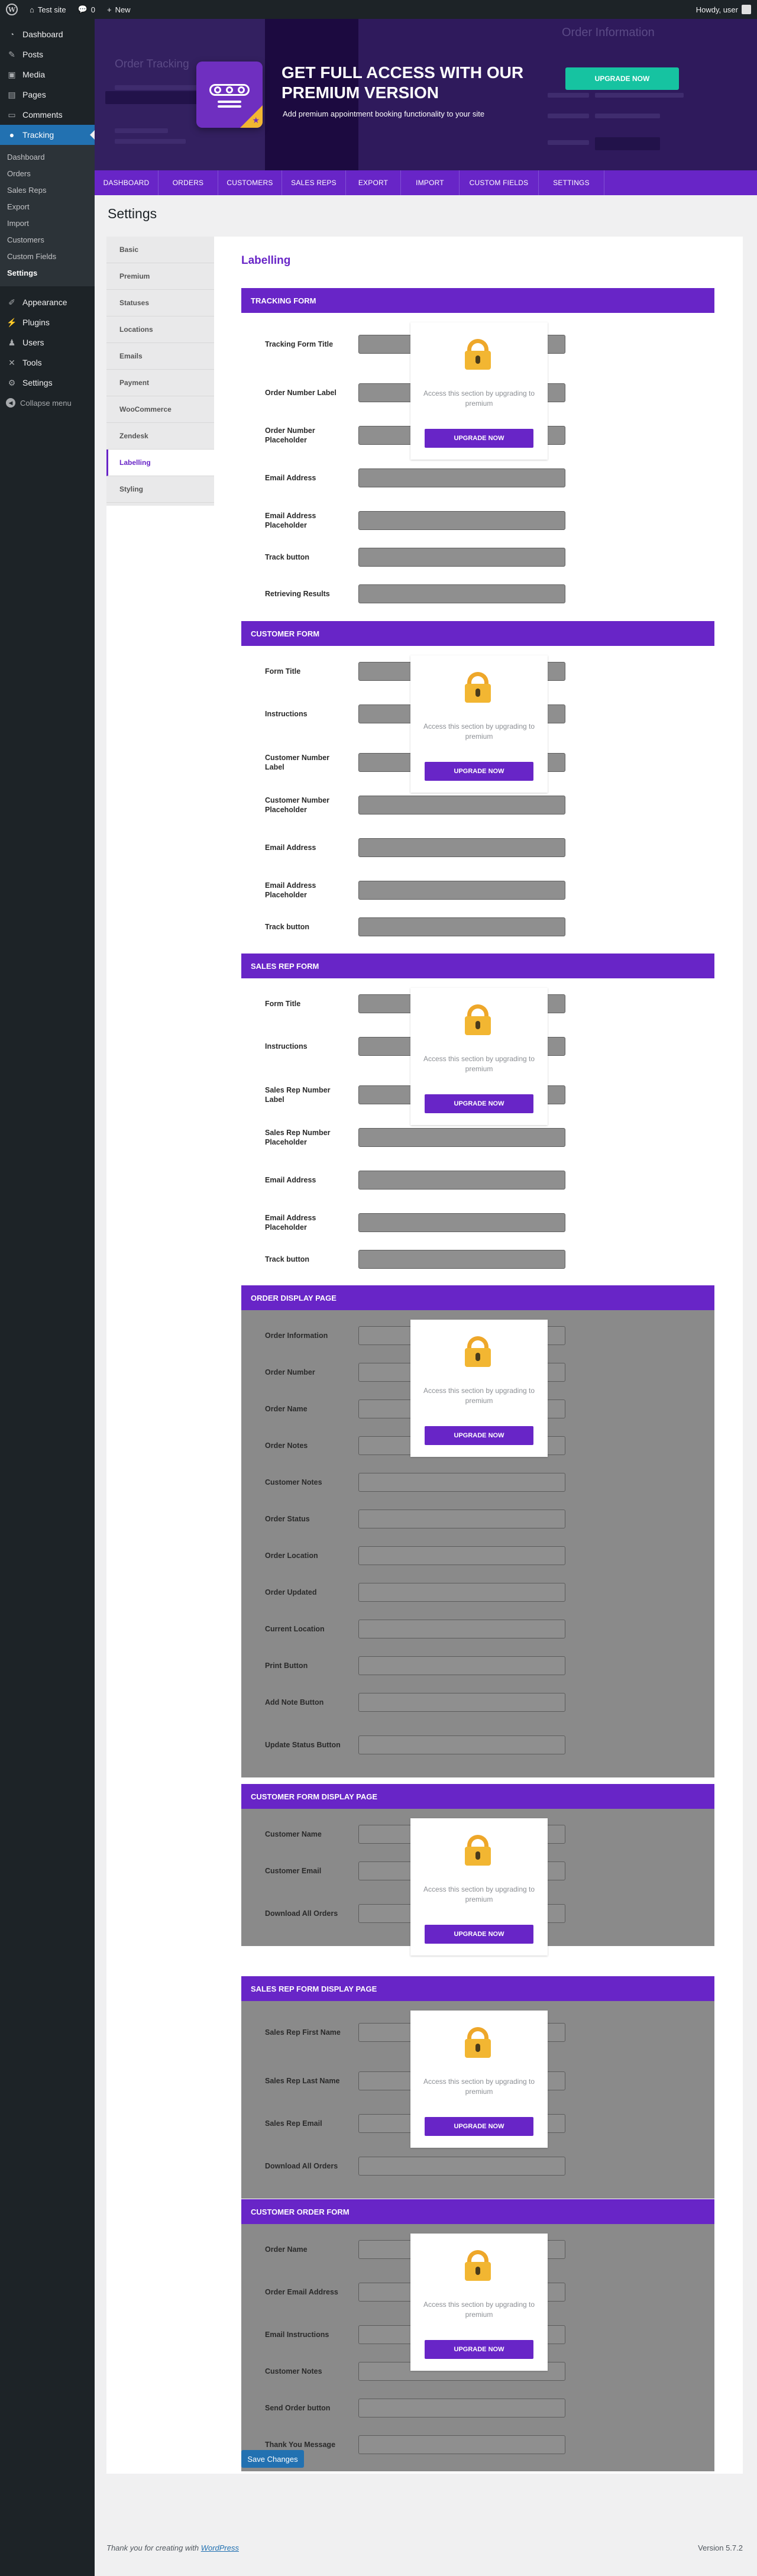 The image size is (757, 2576). Describe the element at coordinates (250, 182) in the screenshot. I see `tab-customers: CUSTOMERS` at that location.